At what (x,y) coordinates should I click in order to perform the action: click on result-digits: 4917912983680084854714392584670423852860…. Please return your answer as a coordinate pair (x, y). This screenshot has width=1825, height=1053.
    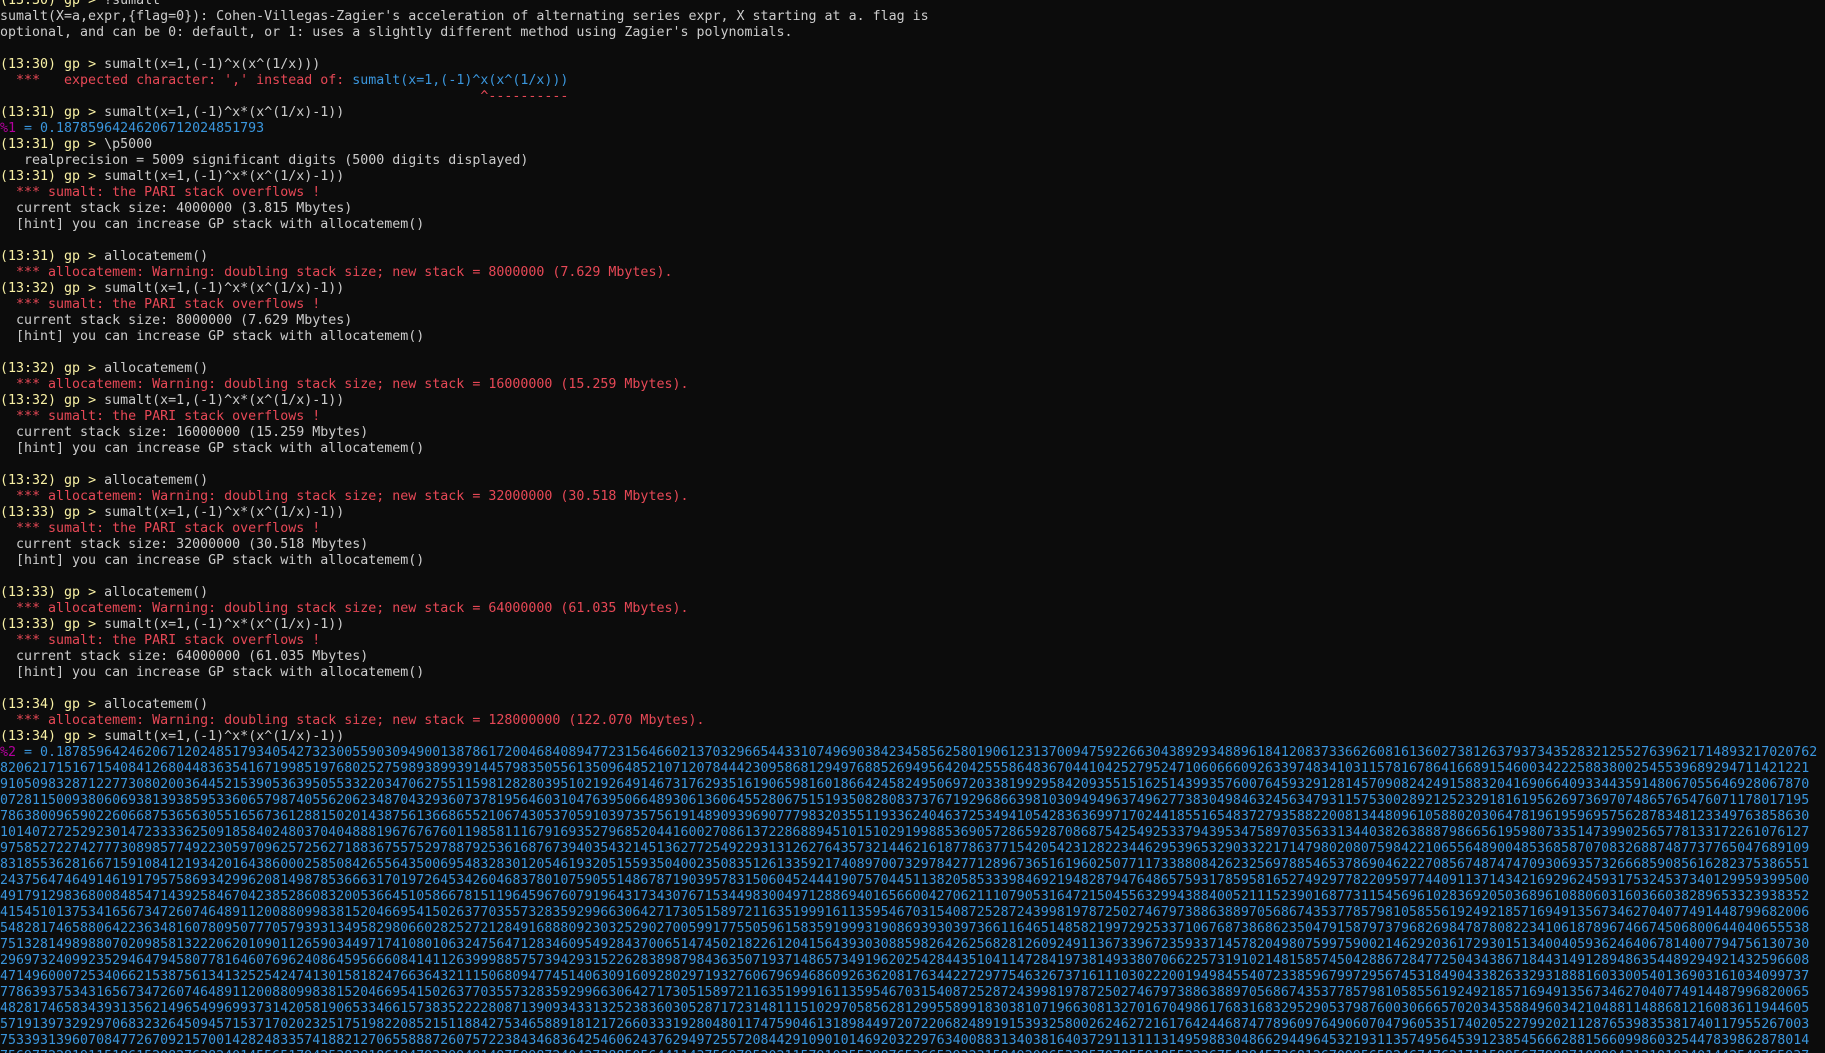
    Looking at the image, I should click on (905, 896).